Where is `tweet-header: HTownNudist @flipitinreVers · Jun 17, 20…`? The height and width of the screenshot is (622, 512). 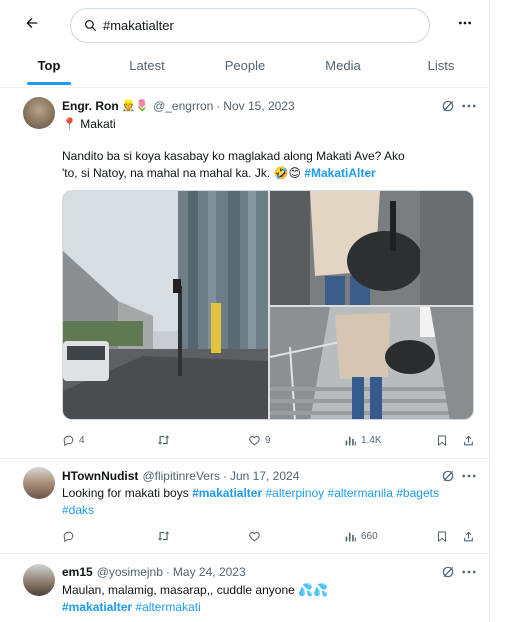
tweet-header: HTownNudist @flipitinreVers · Jun 17, 20… is located at coordinates (180, 476).